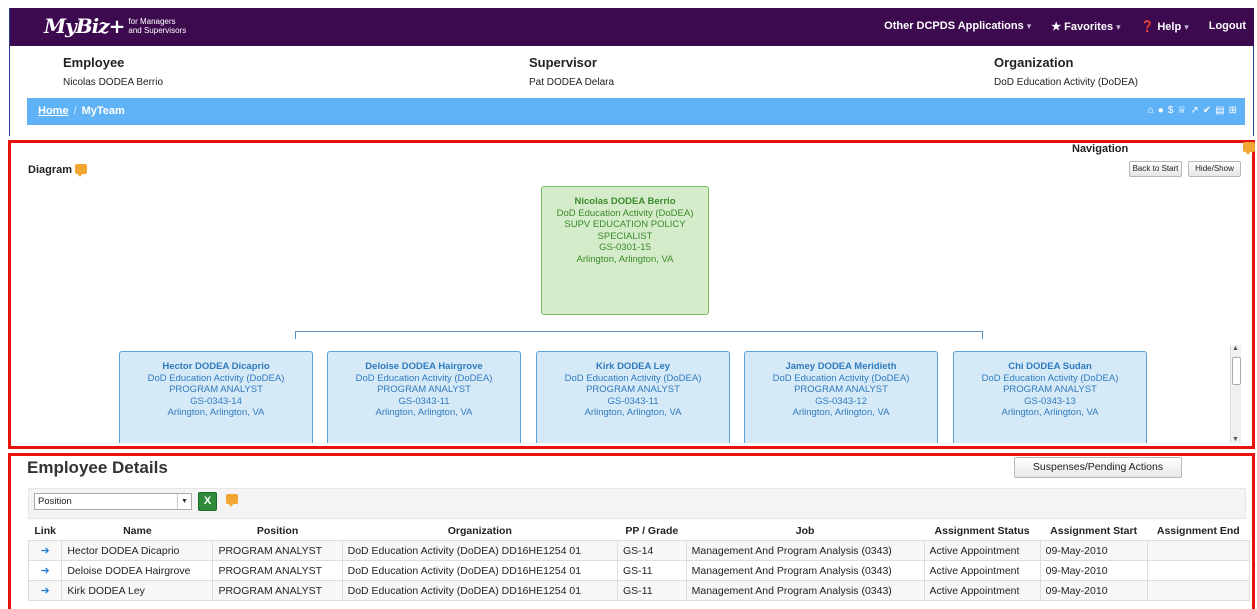  I want to click on column-header: Link, so click(45, 531).